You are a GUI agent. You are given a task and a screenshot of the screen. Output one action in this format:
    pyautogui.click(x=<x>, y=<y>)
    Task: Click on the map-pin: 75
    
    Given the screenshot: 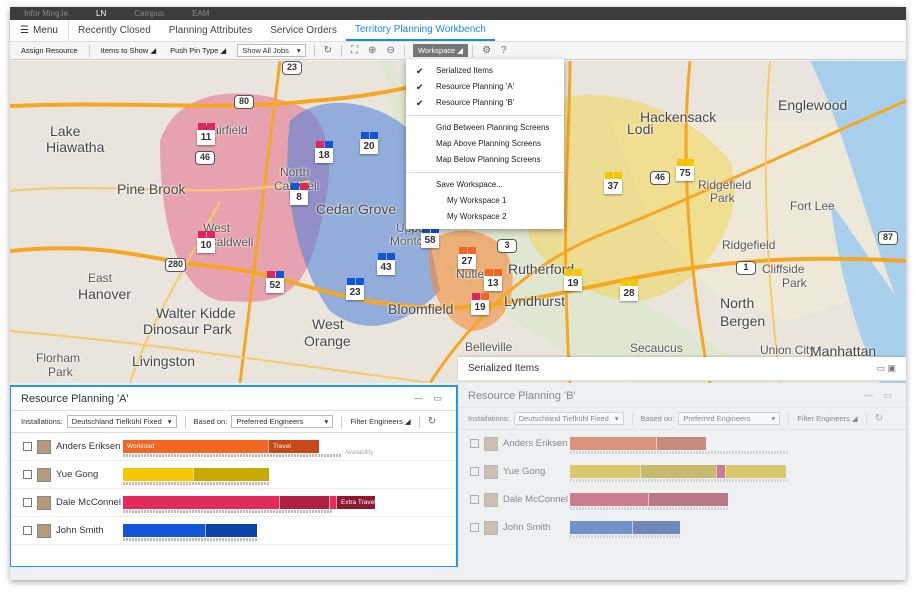 What is the action you would take?
    pyautogui.click(x=685, y=171)
    